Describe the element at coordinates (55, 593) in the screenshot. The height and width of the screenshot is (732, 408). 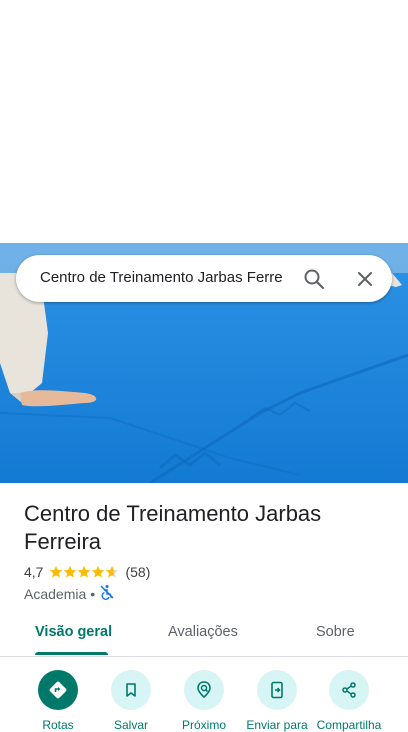
I see `category-label: Academia` at that location.